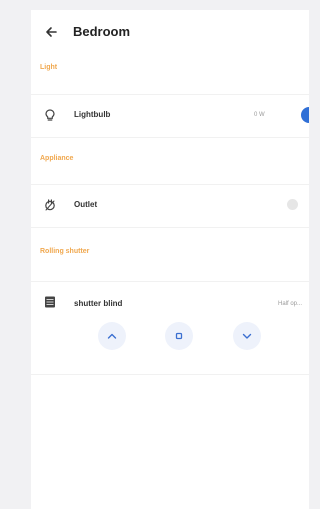  I want to click on section-header-appliance: Appliance, so click(57, 158).